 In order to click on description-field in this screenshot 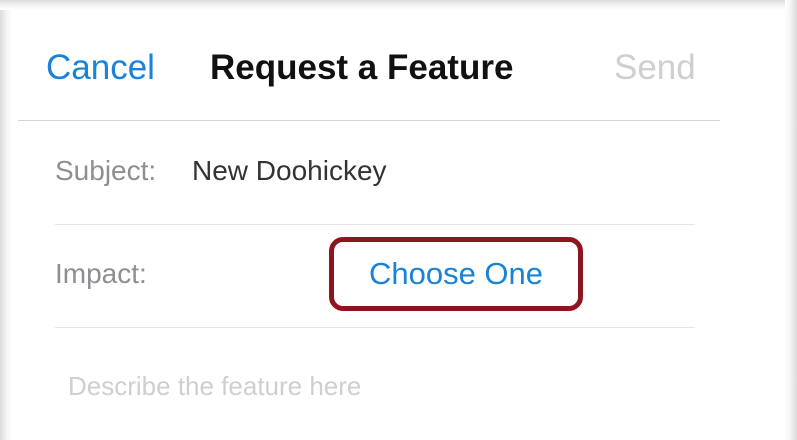, I will do `click(378, 386)`.